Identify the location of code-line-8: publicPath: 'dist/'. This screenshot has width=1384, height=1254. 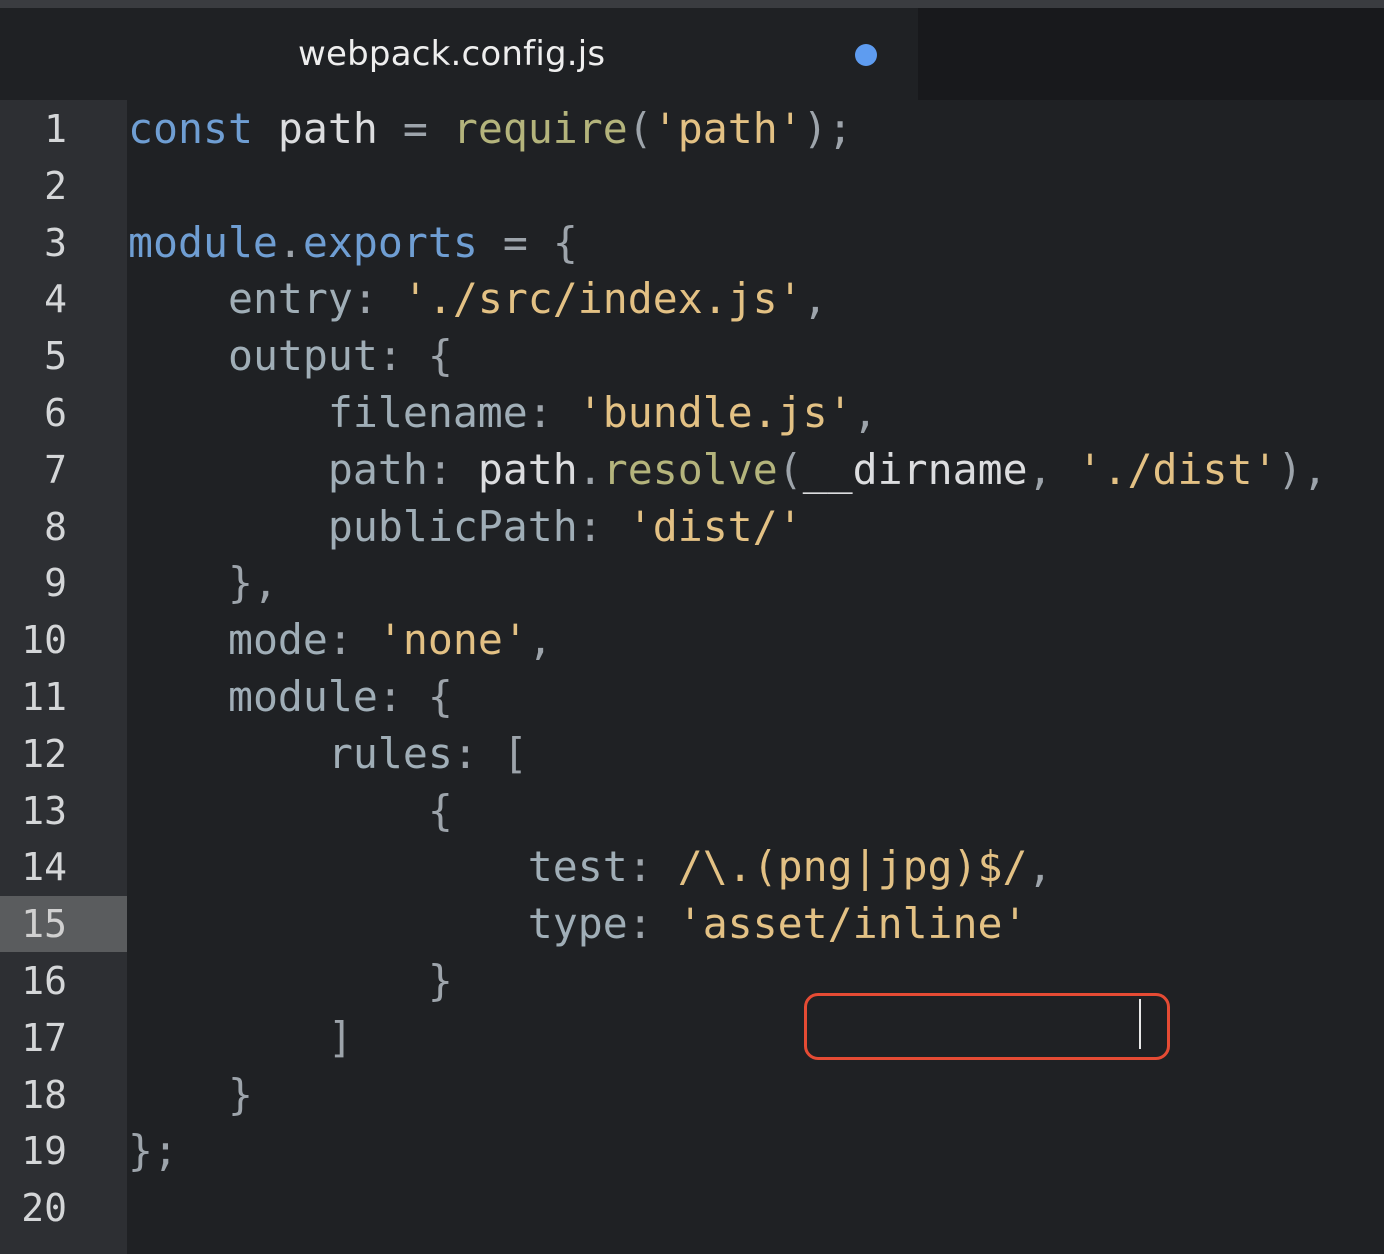
(756, 527).